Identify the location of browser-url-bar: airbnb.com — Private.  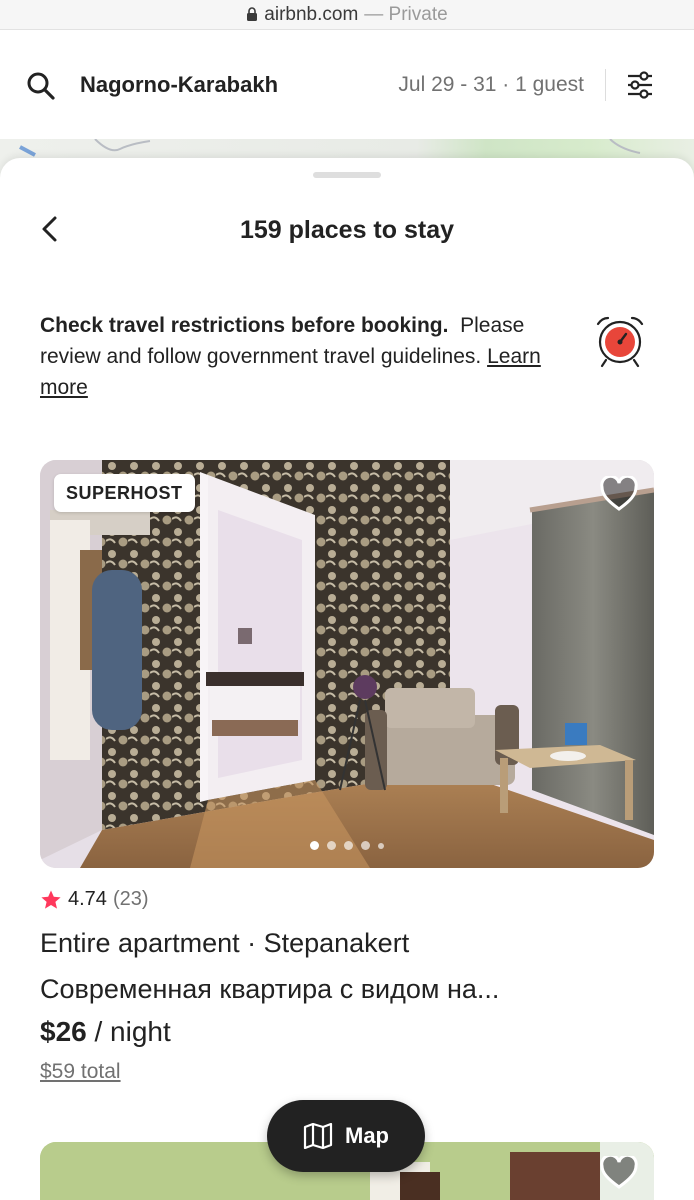
(347, 15).